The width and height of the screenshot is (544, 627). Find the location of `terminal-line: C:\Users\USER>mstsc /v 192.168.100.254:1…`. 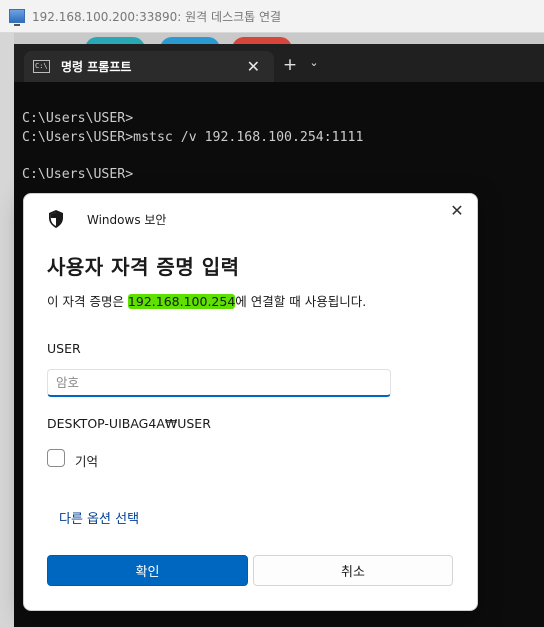

terminal-line: C:\Users\USER>mstsc /v 192.168.100.254:1… is located at coordinates (193, 137).